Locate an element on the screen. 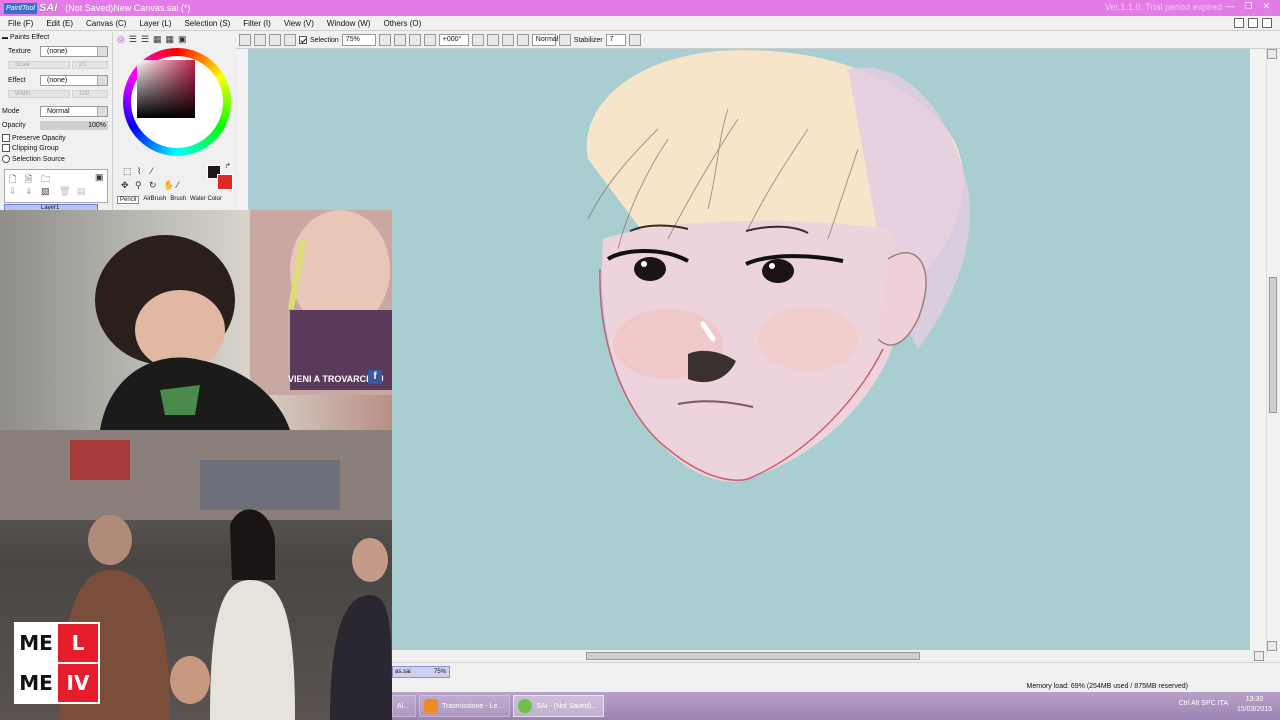 The image size is (1280, 720). zoom-icon: ⚲ is located at coordinates (138, 185).